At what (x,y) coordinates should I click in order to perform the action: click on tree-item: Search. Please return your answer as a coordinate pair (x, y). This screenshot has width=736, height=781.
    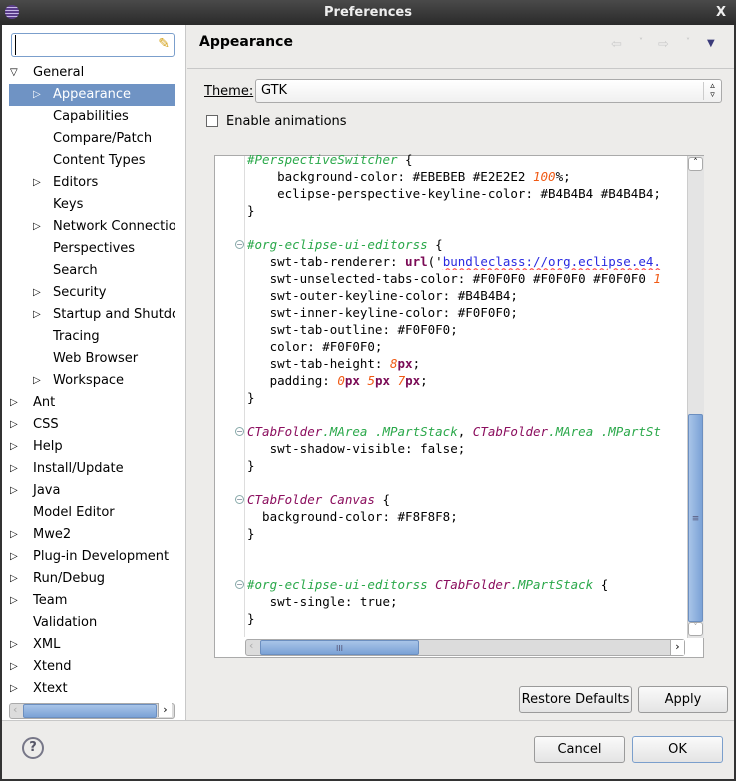
    Looking at the image, I should click on (92, 271).